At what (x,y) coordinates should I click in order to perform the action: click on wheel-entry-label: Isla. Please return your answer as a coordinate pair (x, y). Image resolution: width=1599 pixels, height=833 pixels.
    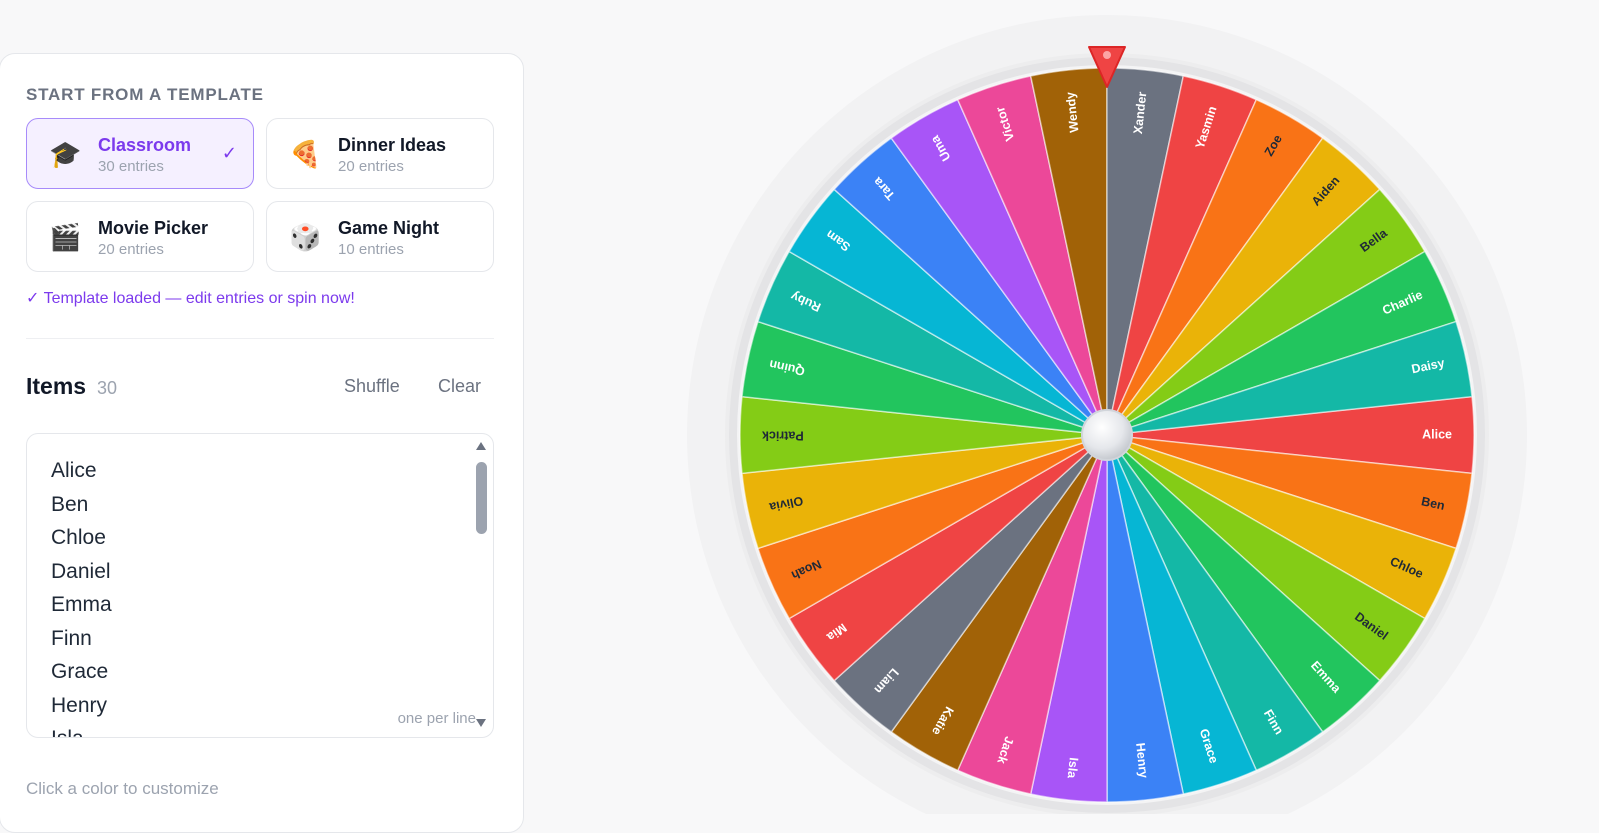
    Looking at the image, I should click on (1073, 768).